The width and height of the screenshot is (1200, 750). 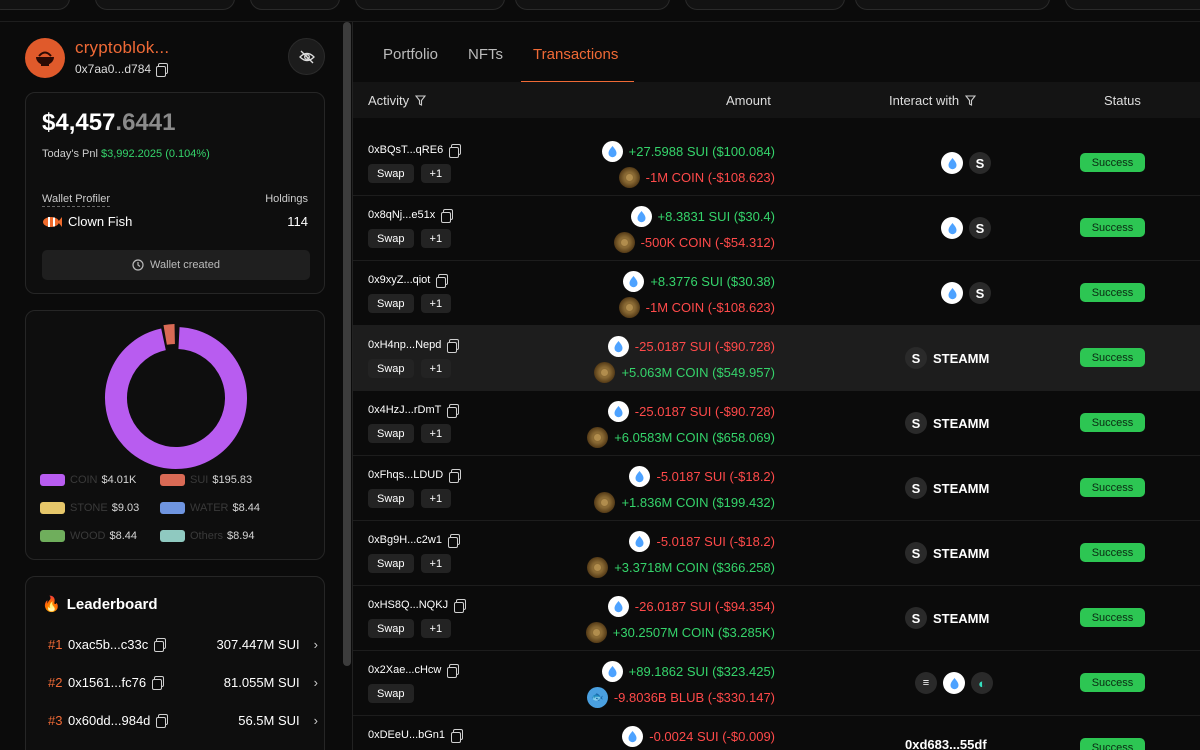 What do you see at coordinates (696, 177) in the screenshot?
I see `amount-line-2: -1M COIN (-$108.623)` at bounding box center [696, 177].